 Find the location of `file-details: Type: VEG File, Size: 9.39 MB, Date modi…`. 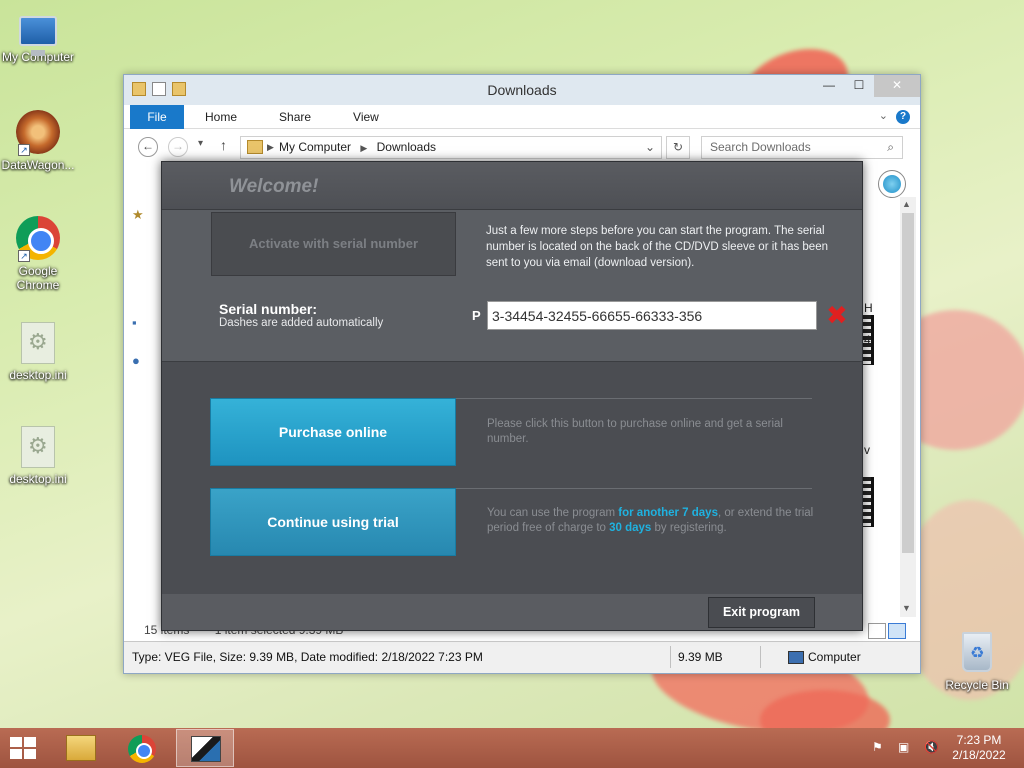

file-details: Type: VEG File, Size: 9.39 MB, Date modi… is located at coordinates (307, 657).